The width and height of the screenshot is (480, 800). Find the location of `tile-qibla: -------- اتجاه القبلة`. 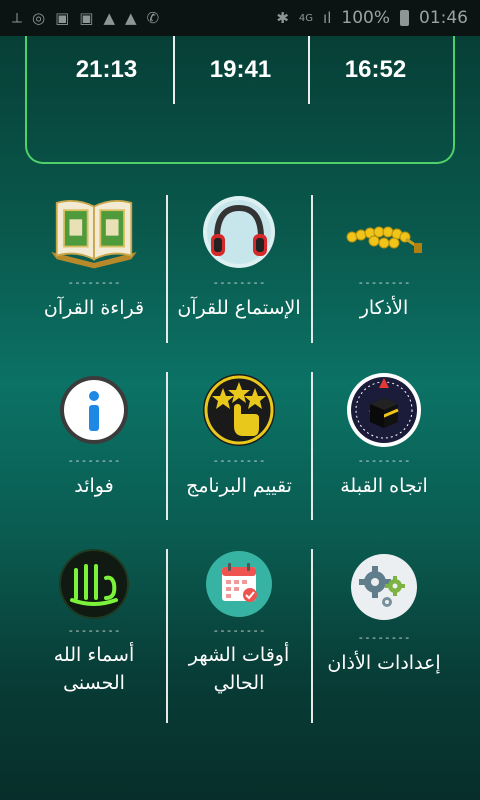

tile-qibla: -------- اتجاه القبلة is located at coordinates (384, 445).